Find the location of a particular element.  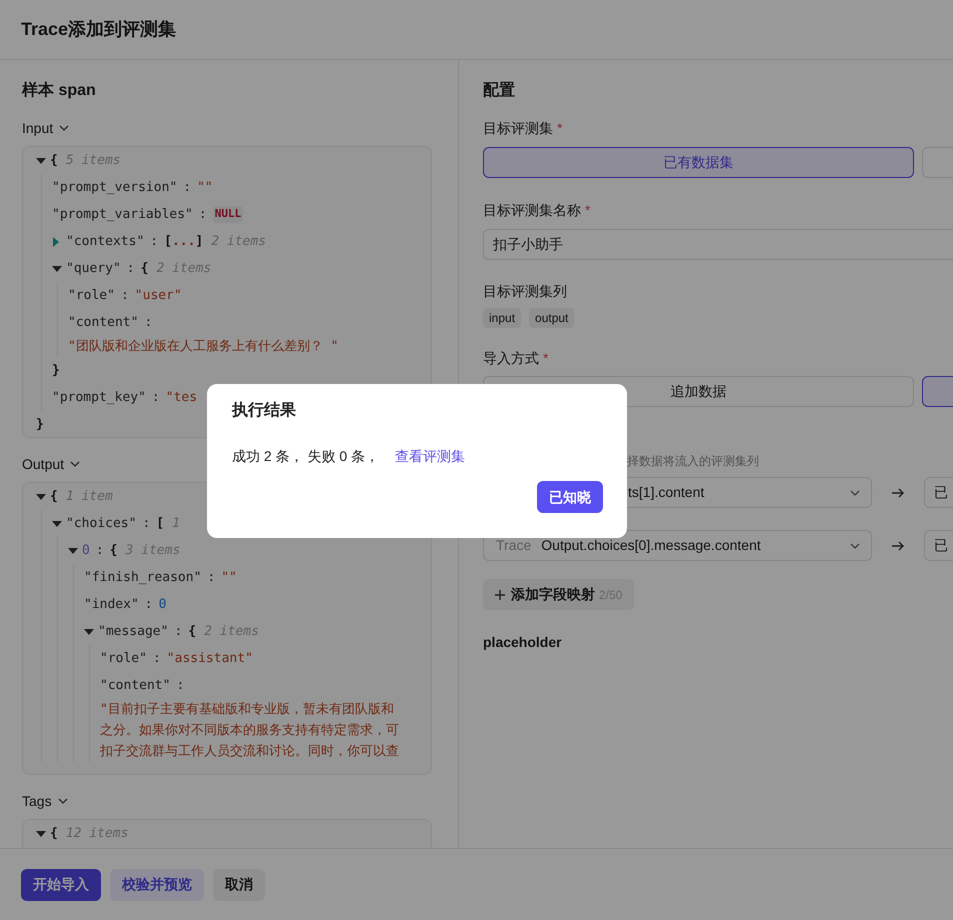

view-dataset-link: 查看评测集 is located at coordinates (430, 456).